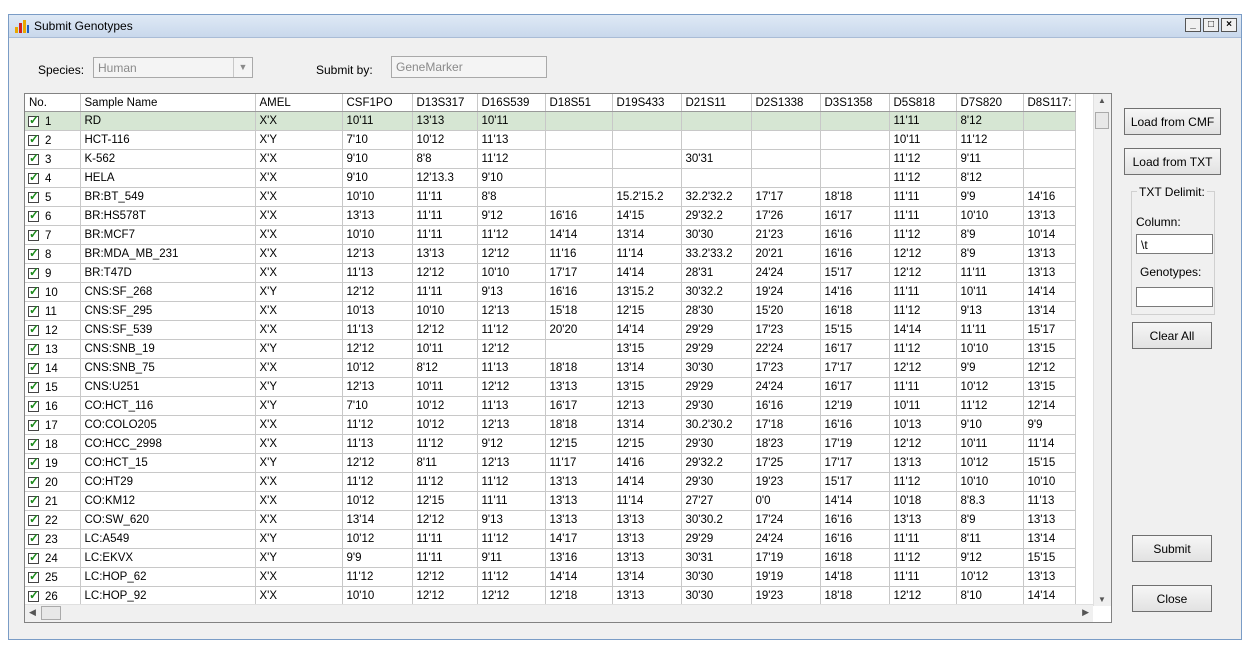  What do you see at coordinates (445, 178) in the screenshot?
I see `genotype-cell: 12'13.3` at bounding box center [445, 178].